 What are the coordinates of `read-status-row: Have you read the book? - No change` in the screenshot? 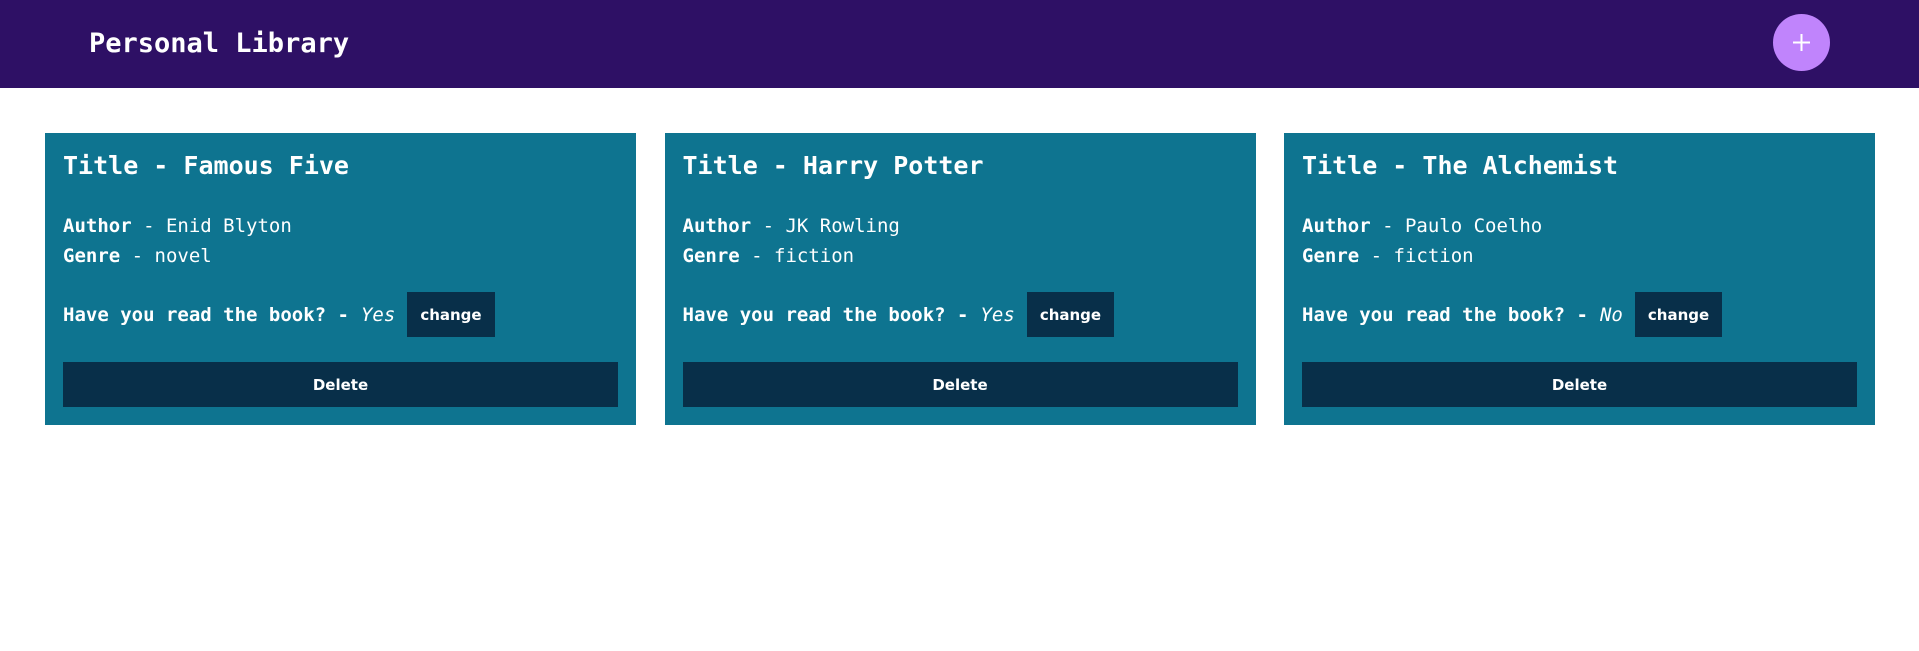 It's located at (1512, 314).